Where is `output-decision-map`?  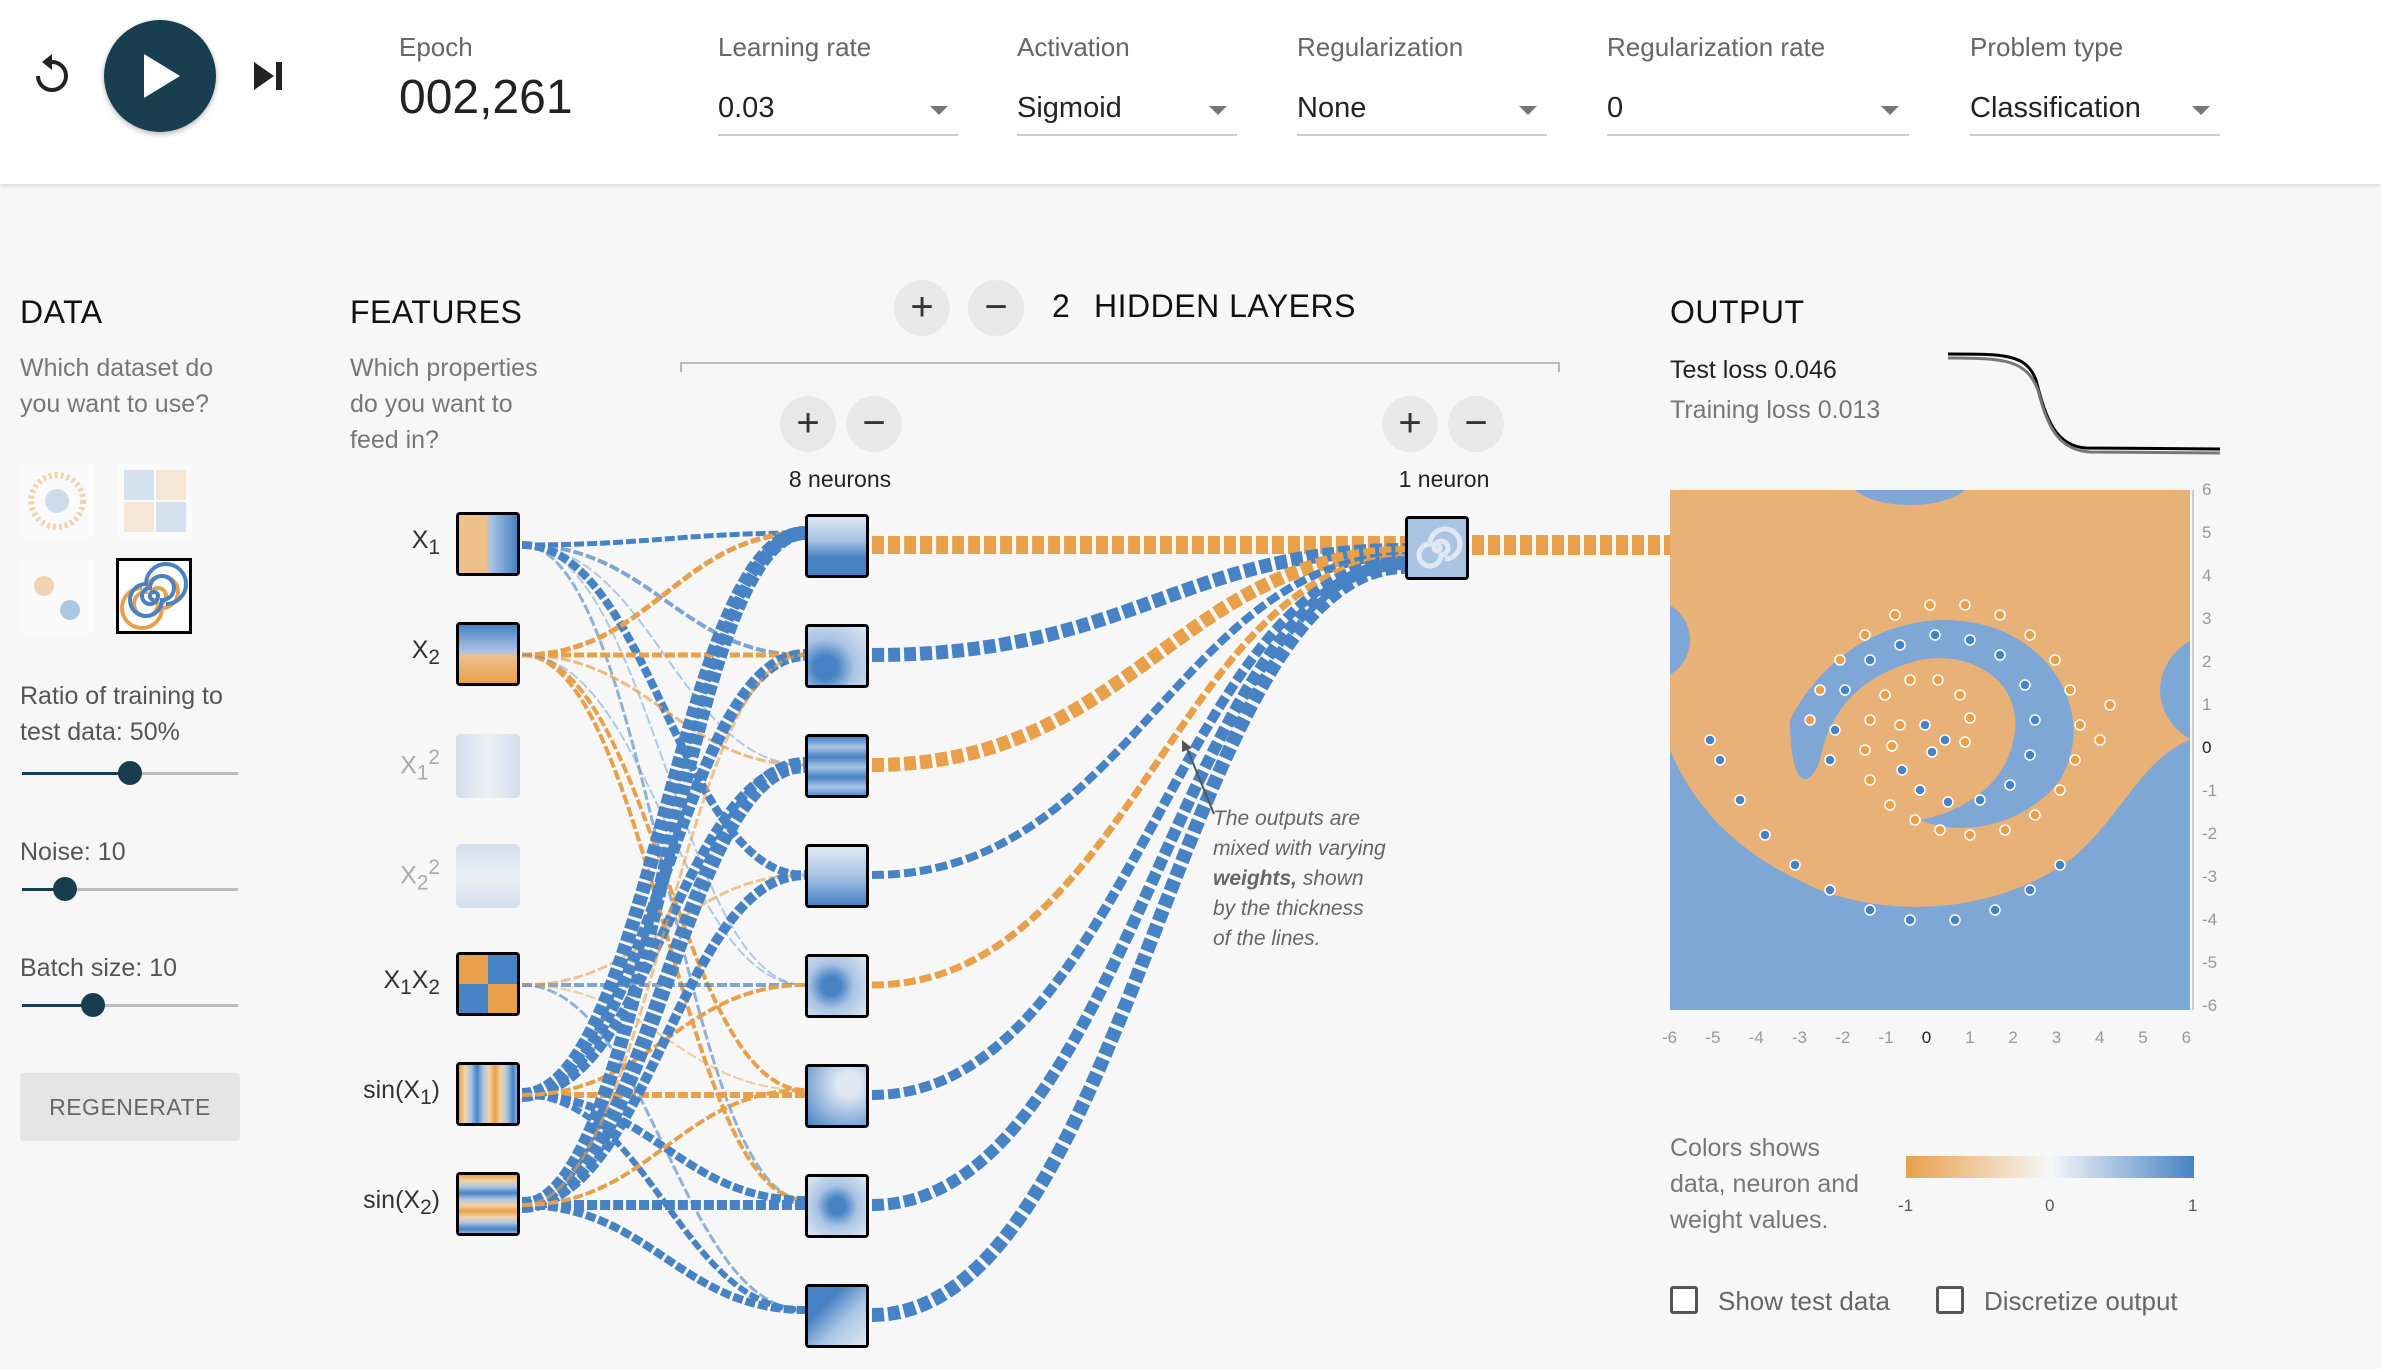
output-decision-map is located at coordinates (1930, 750).